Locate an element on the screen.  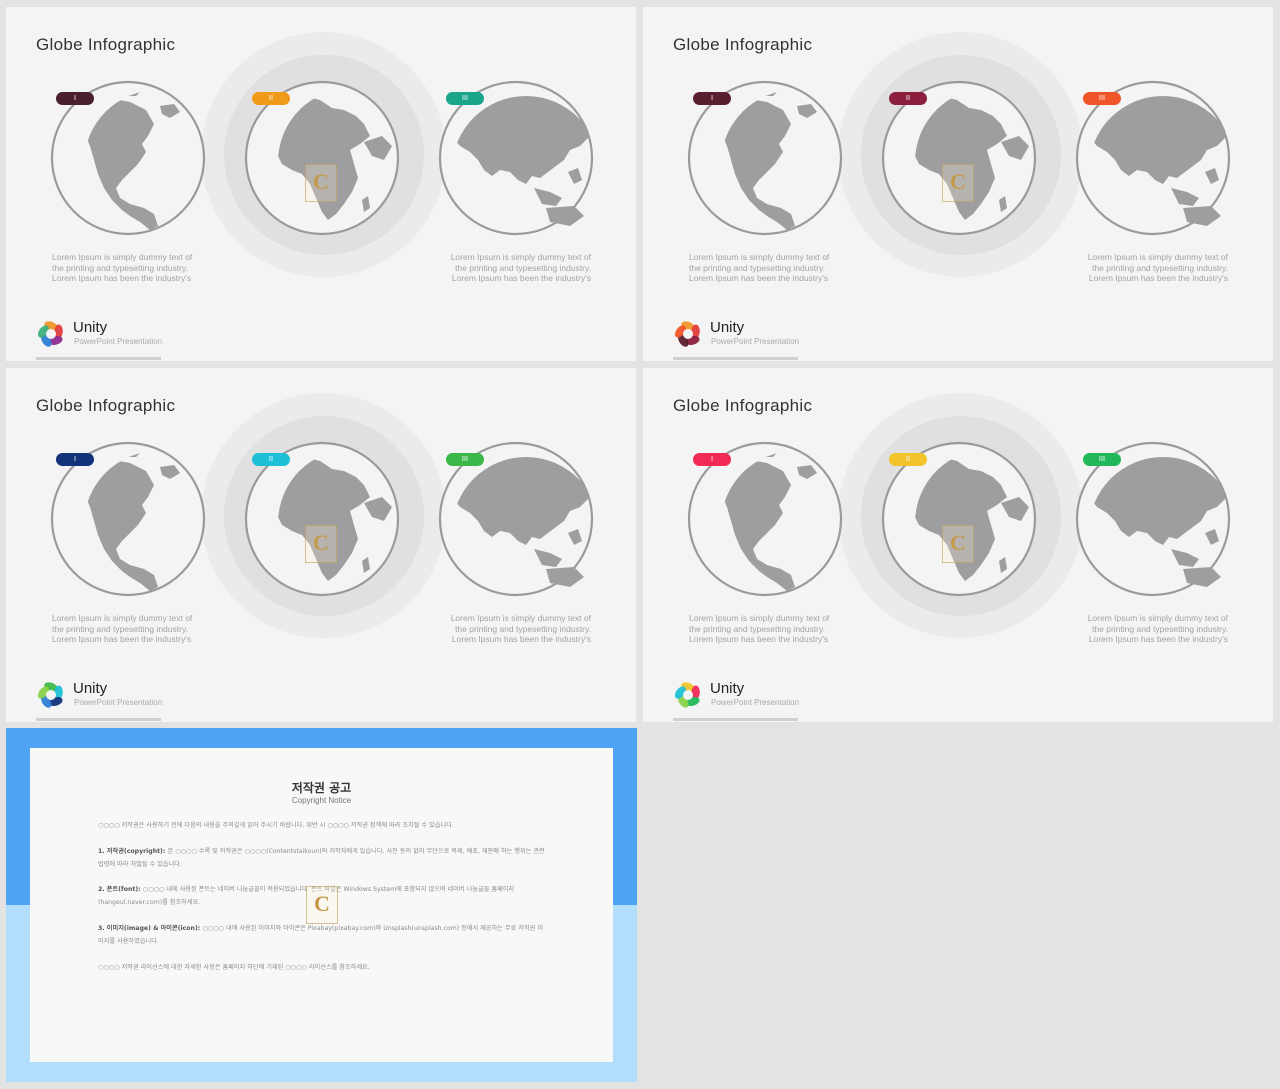
copyright-title: 저작권 공고 is located at coordinates (321, 788).